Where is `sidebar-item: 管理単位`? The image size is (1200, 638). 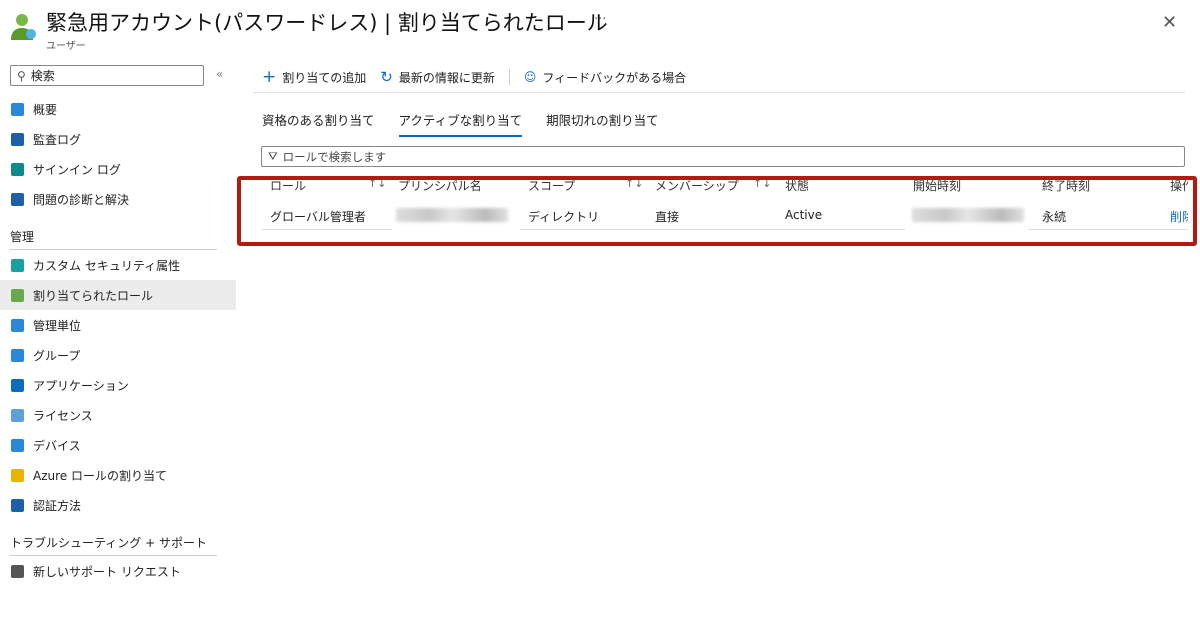 sidebar-item: 管理単位 is located at coordinates (118, 325).